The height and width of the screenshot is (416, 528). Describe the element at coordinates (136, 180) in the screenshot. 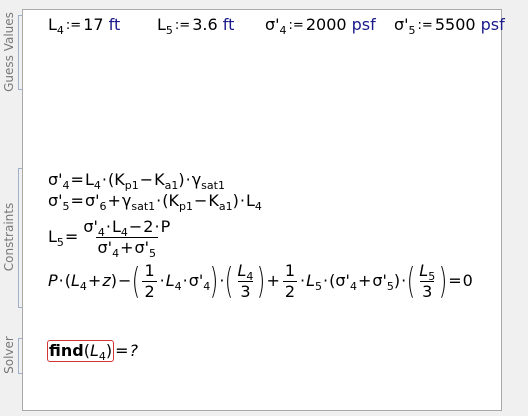

I see `constraint-sigma4: σ'4=L4·(Kp1−Ka1)·γsat1` at that location.